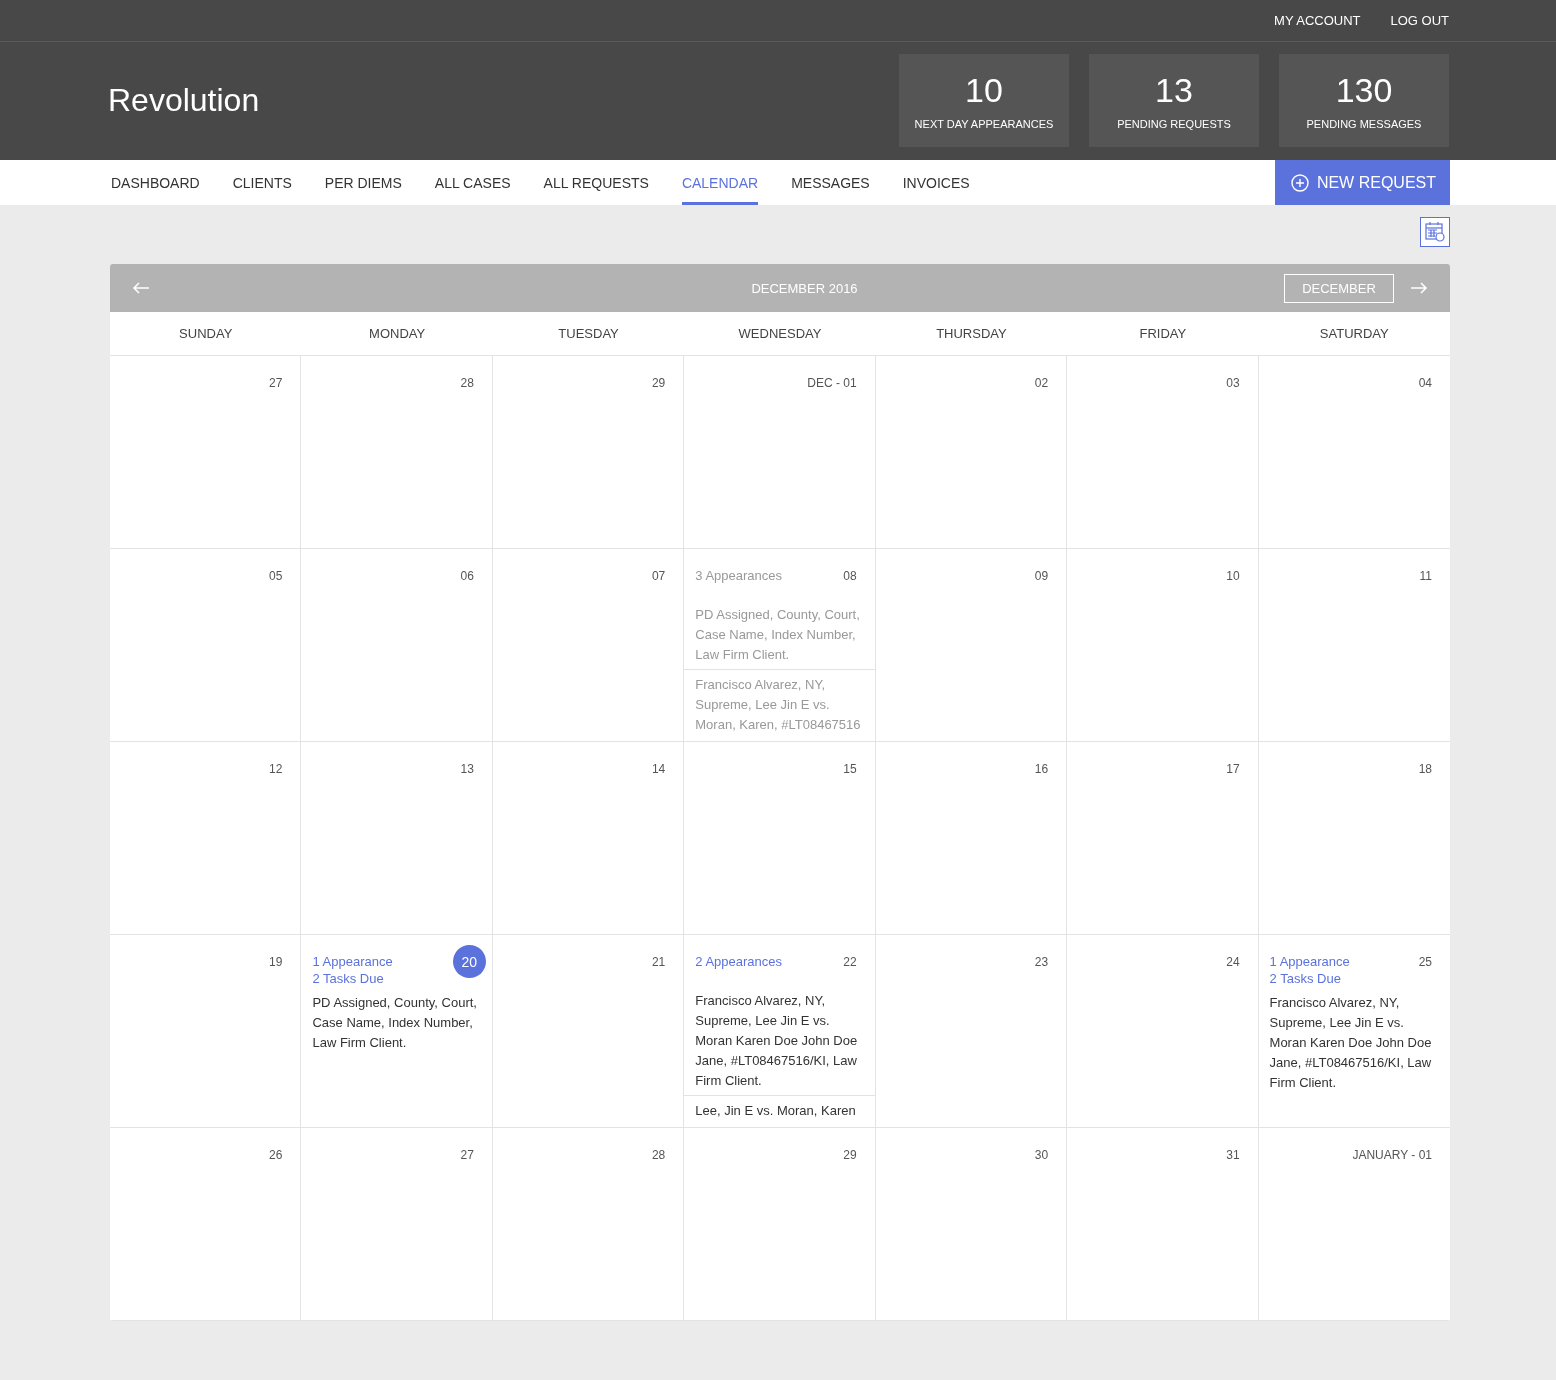  I want to click on day-number: 07, so click(658, 576).